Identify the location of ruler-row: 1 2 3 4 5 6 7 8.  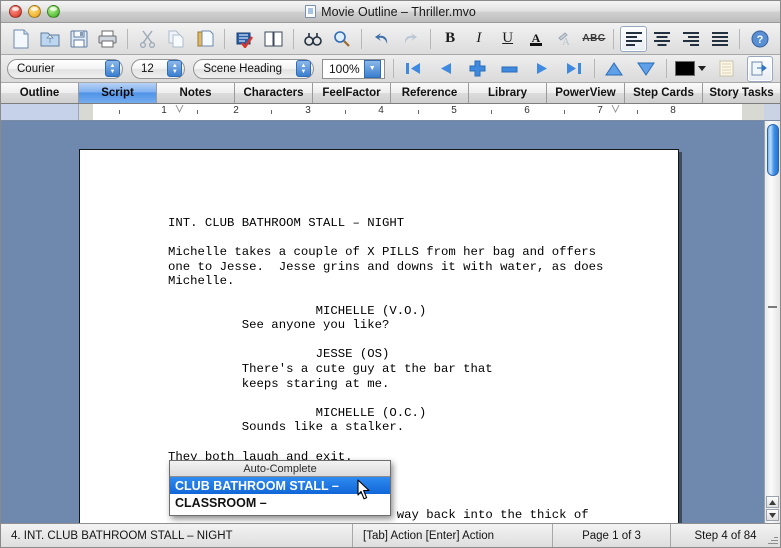
(390, 112).